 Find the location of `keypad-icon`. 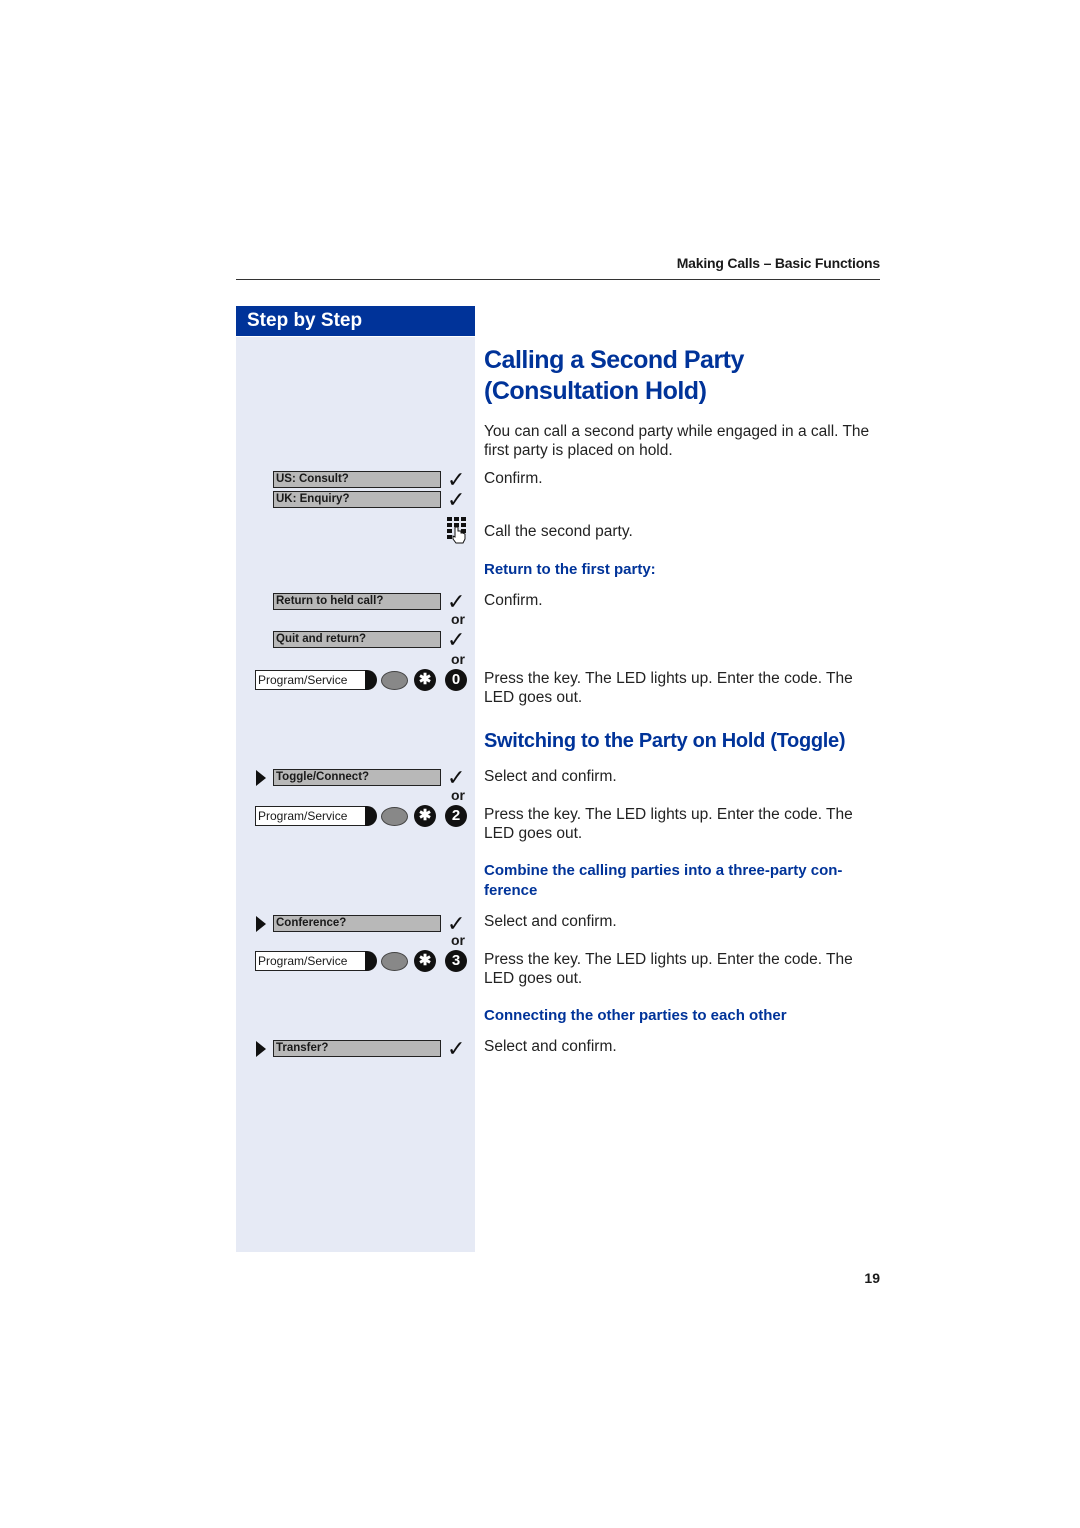

keypad-icon is located at coordinates (457, 530).